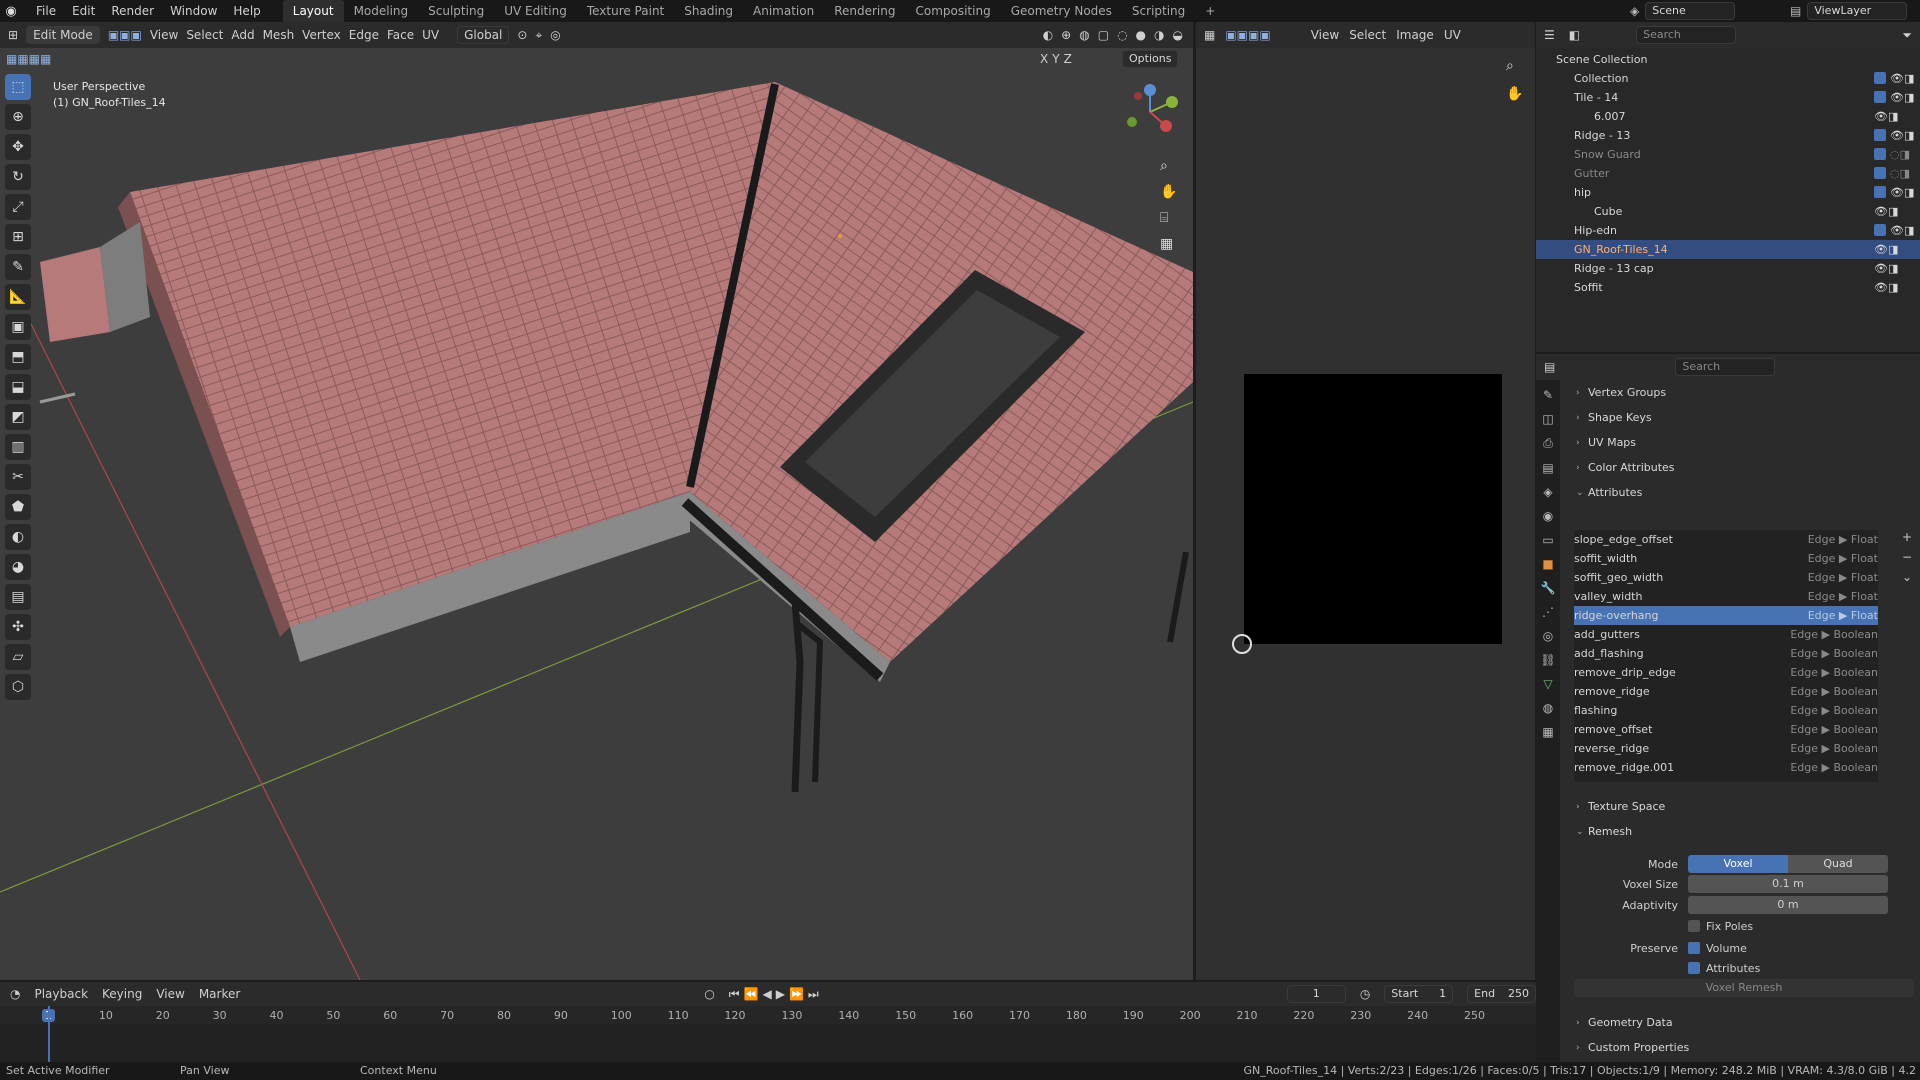 The width and height of the screenshot is (1920, 1080). Describe the element at coordinates (1574, 35) in the screenshot. I see `display-mode-icon: ◧` at that location.